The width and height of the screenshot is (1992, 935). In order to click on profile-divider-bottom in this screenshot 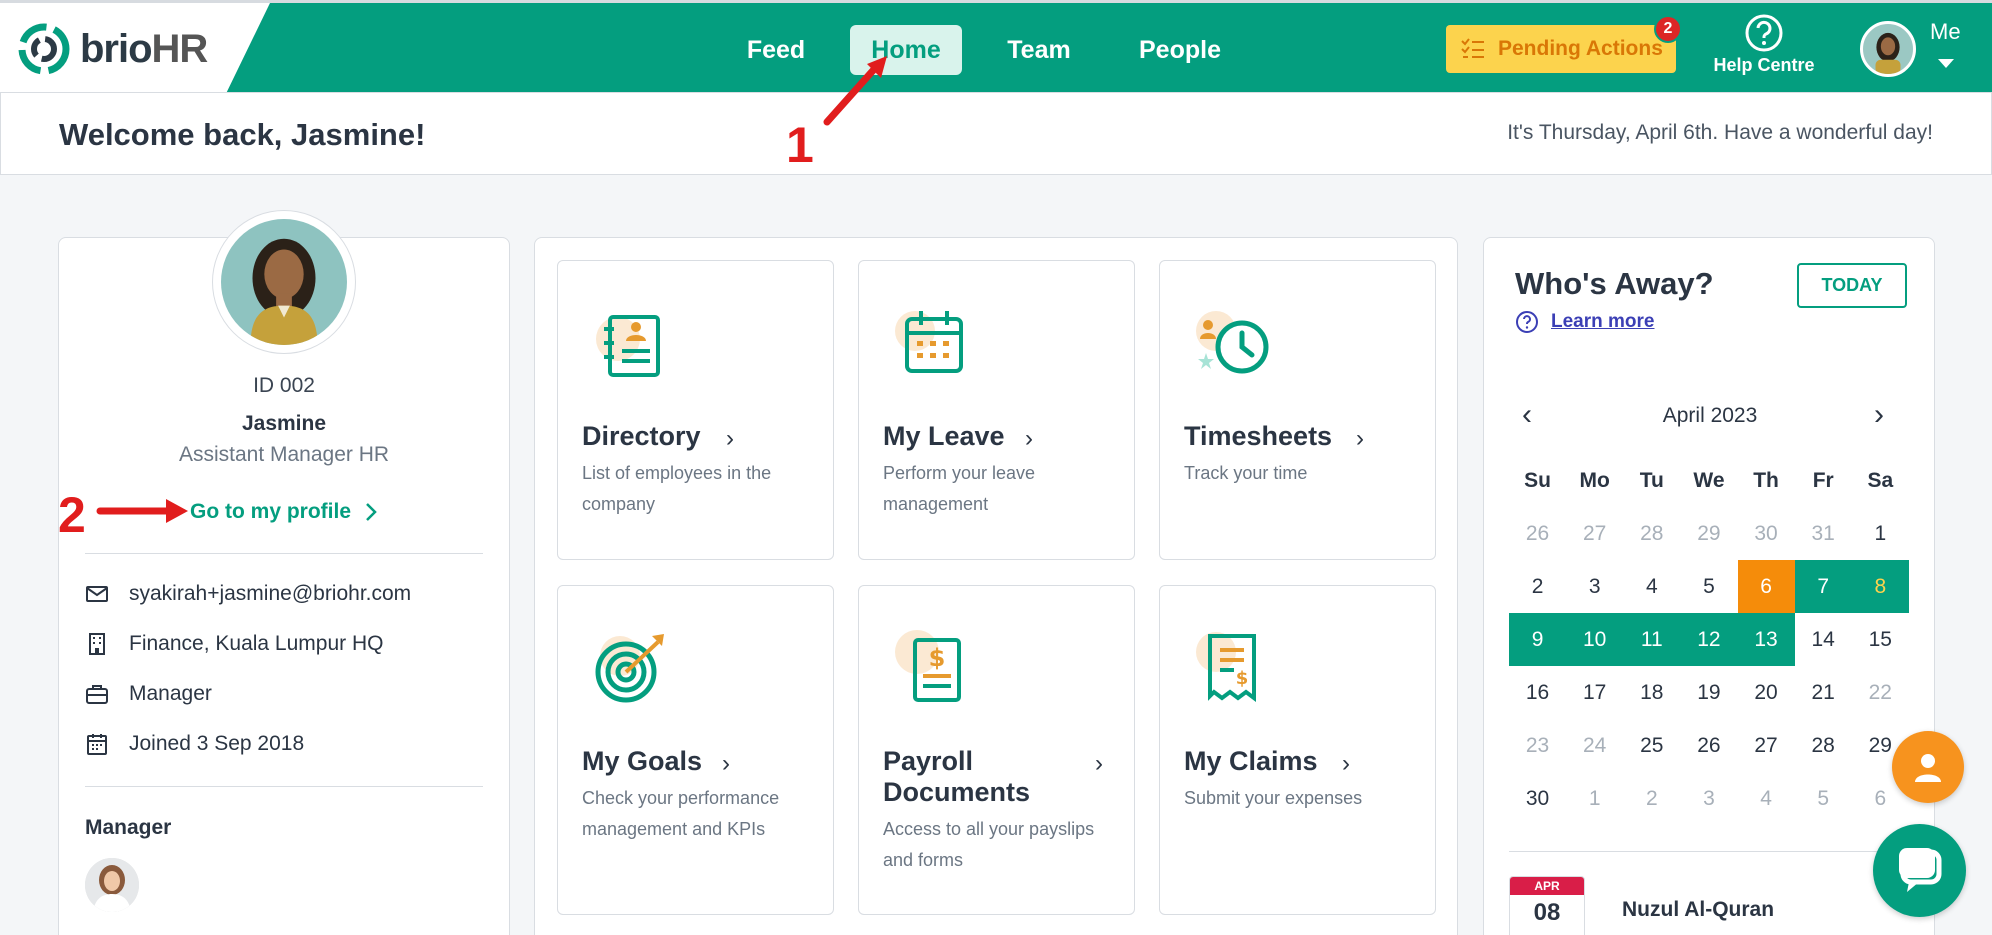, I will do `click(284, 786)`.